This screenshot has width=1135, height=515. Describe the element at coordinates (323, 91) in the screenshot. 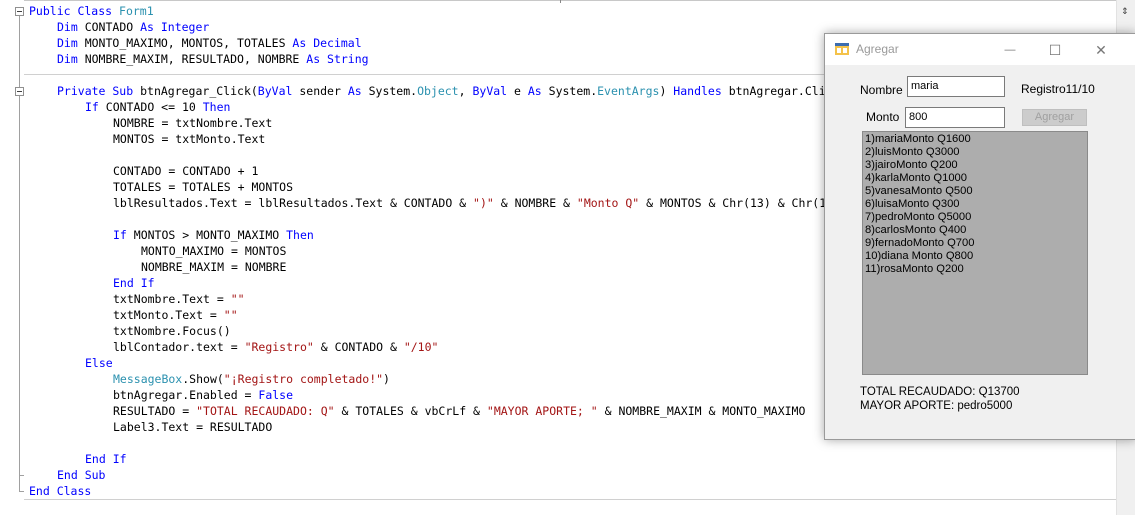

I see `code-token: sender` at that location.